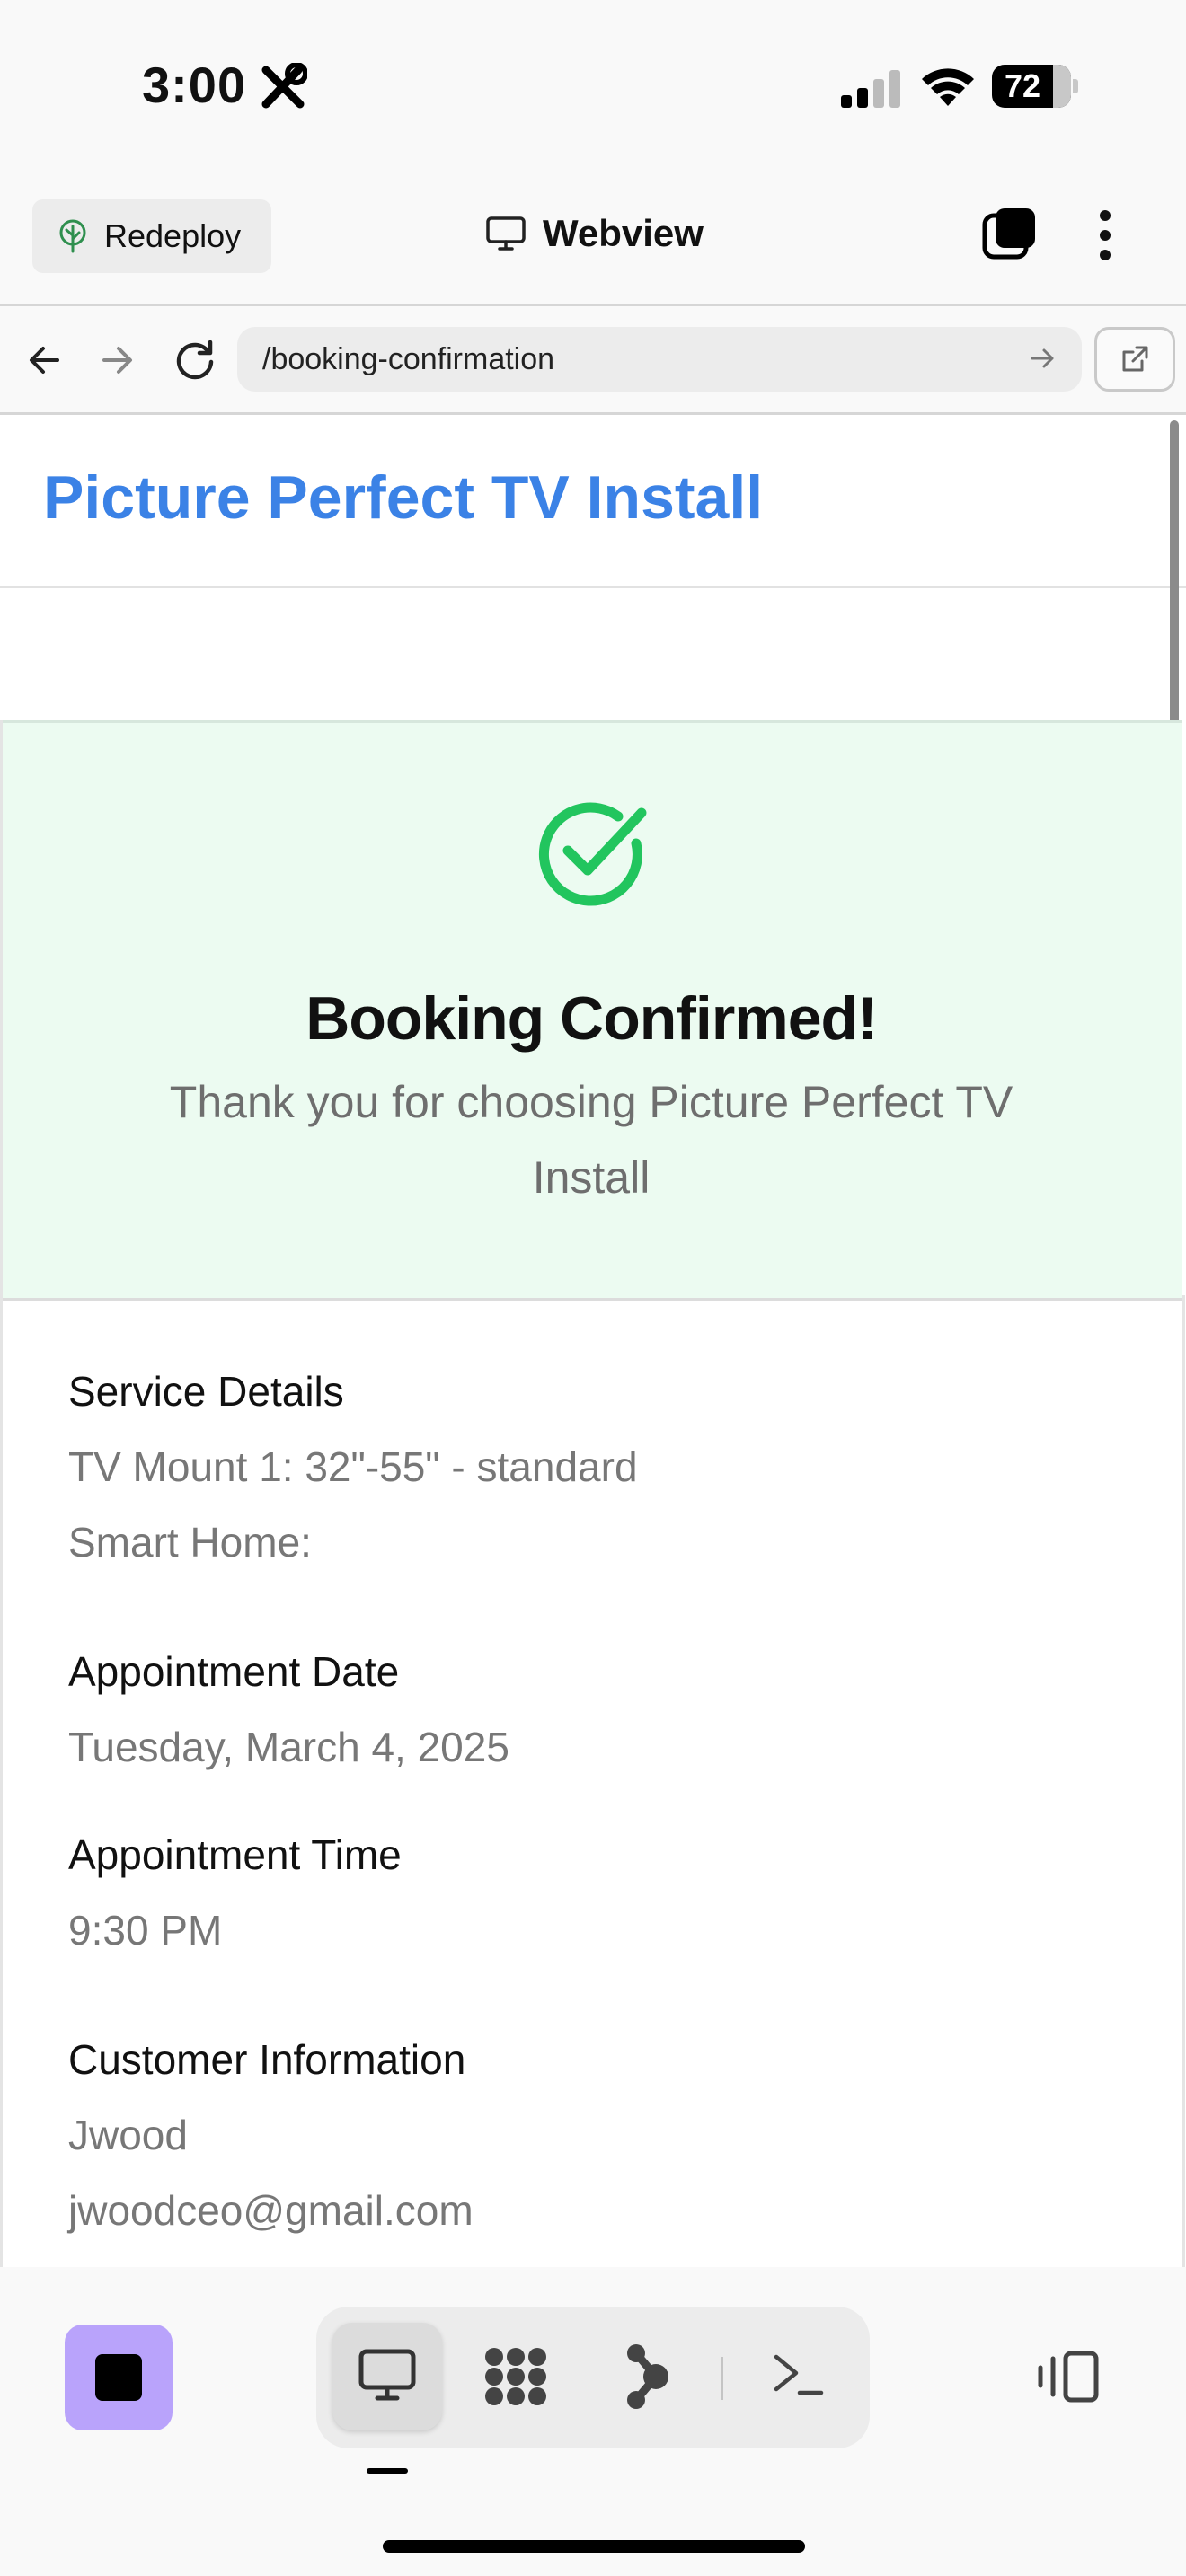 This screenshot has width=1186, height=2576. I want to click on external-link-icon, so click(1135, 359).